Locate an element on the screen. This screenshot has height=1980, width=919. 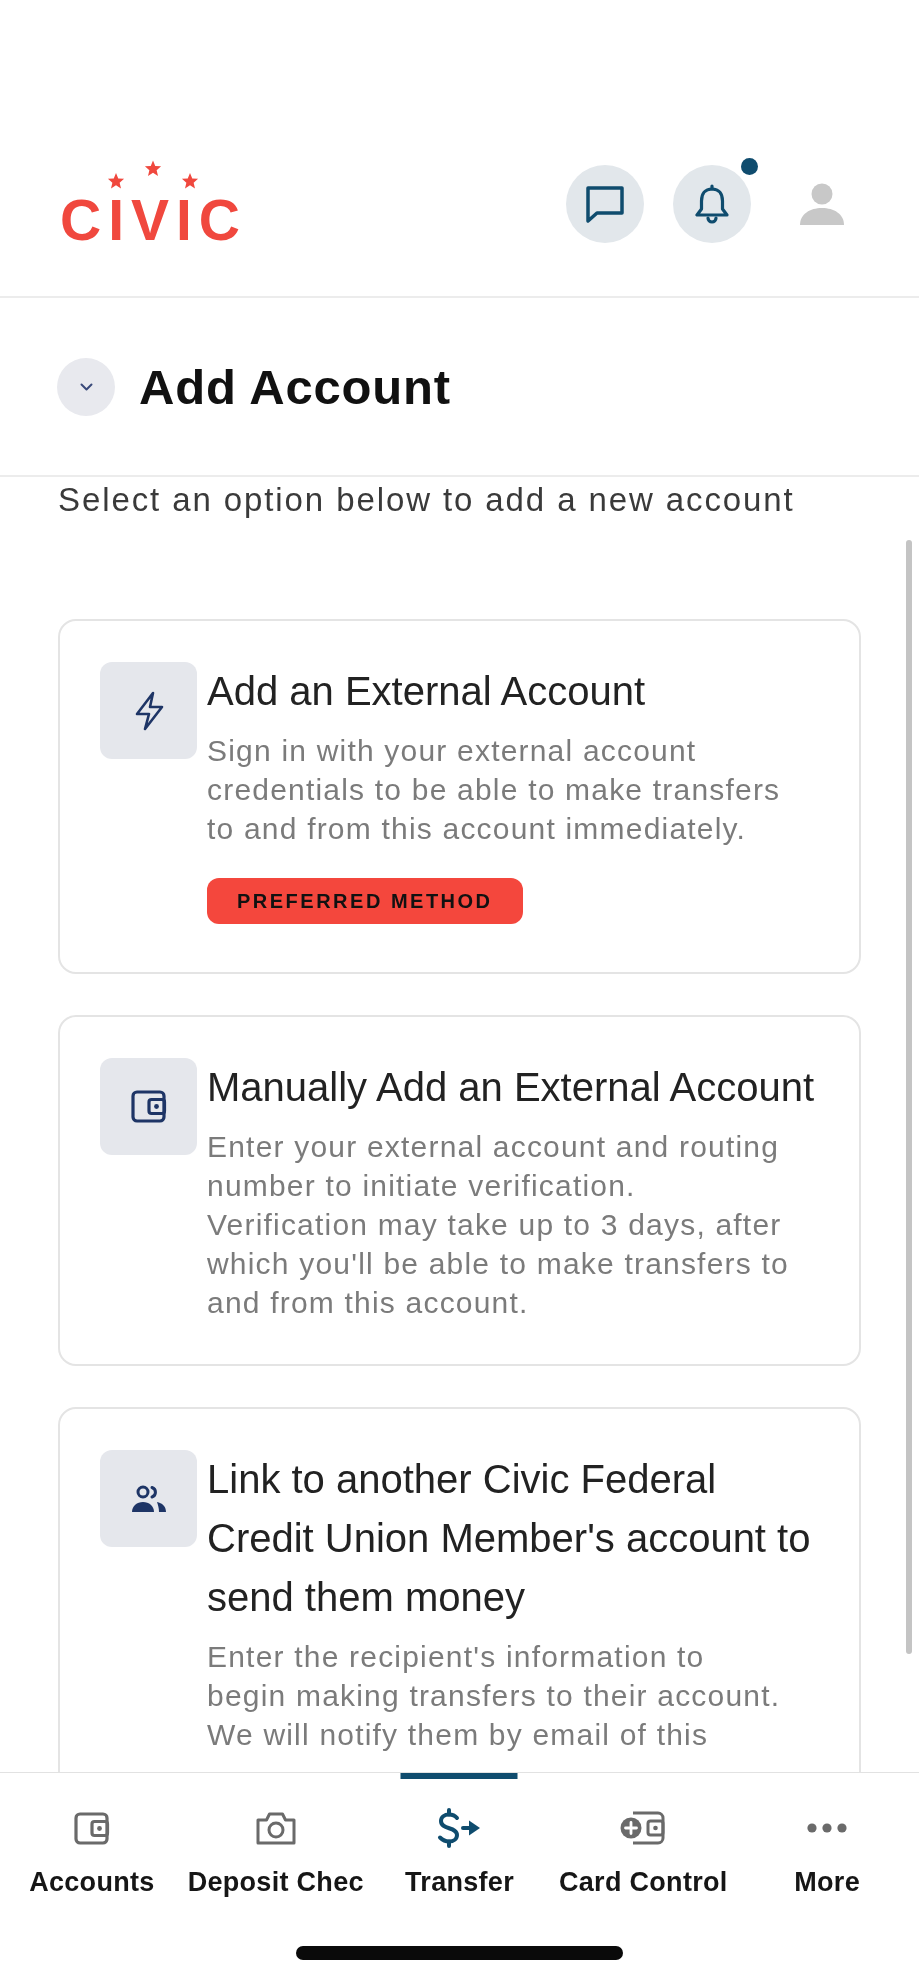
camera-icon is located at coordinates (275, 1828).